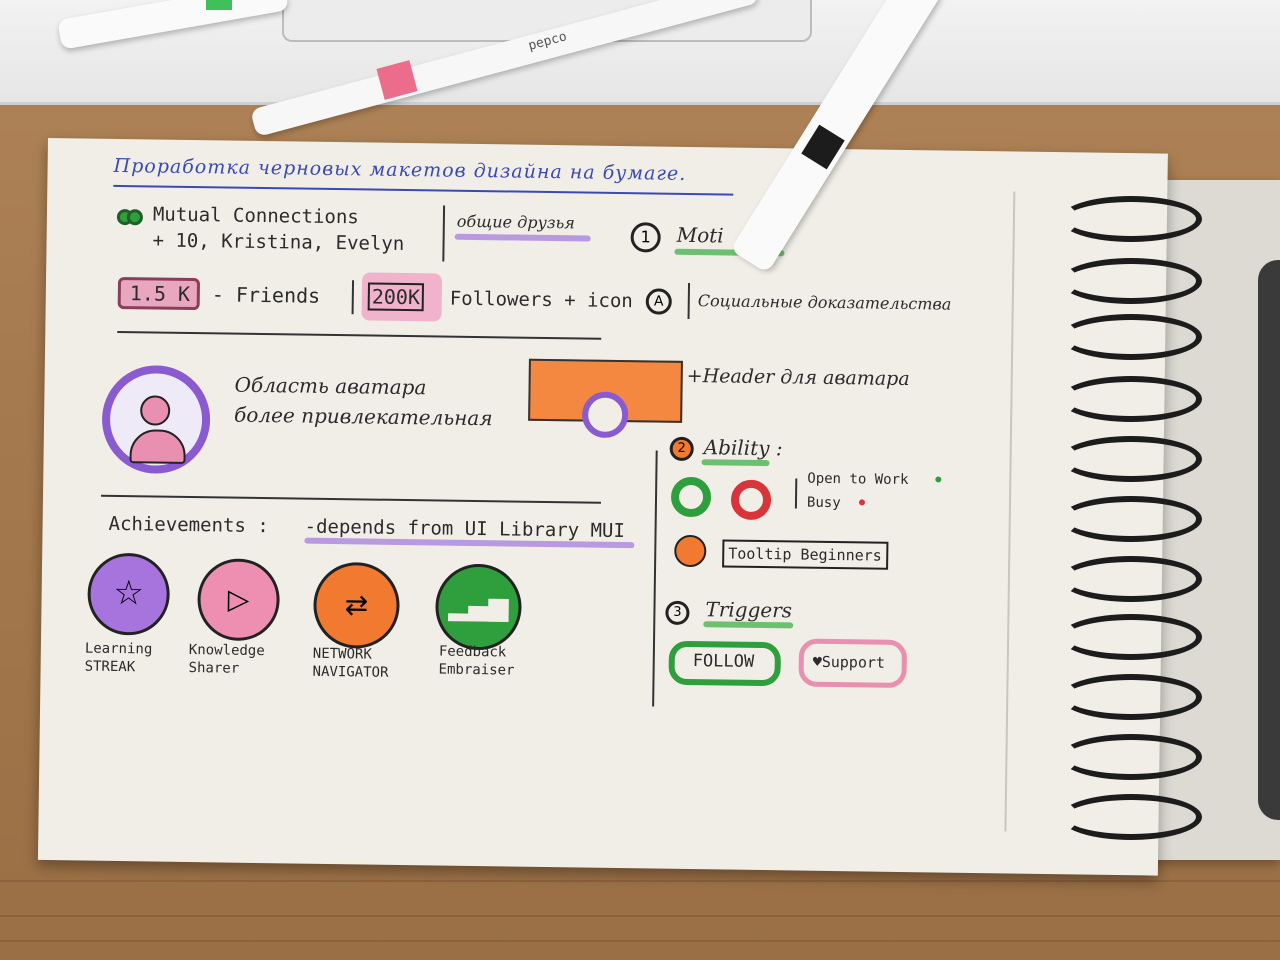 The width and height of the screenshot is (1280, 960). What do you see at coordinates (605, 415) in the screenshot?
I see `header-avatar-icon` at bounding box center [605, 415].